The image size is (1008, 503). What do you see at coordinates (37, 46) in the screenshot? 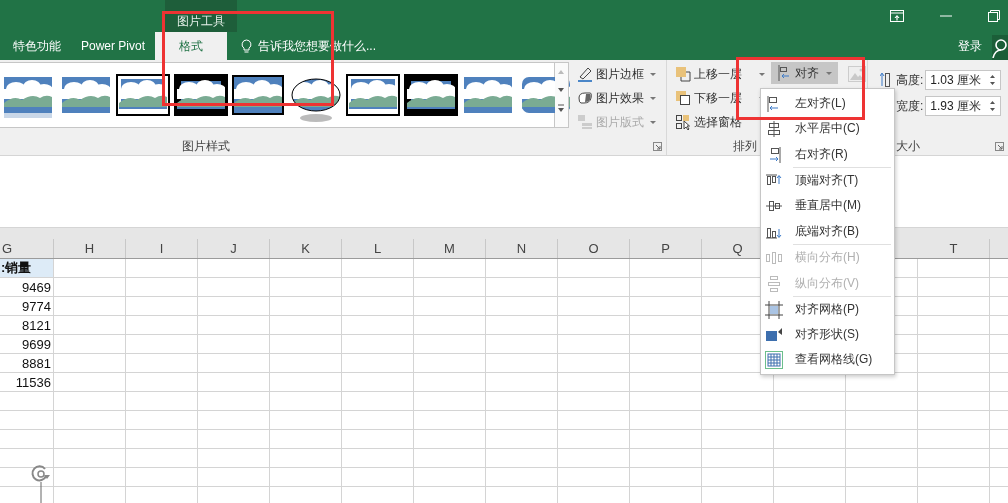
I see `ribbon-tab: 特色功能` at bounding box center [37, 46].